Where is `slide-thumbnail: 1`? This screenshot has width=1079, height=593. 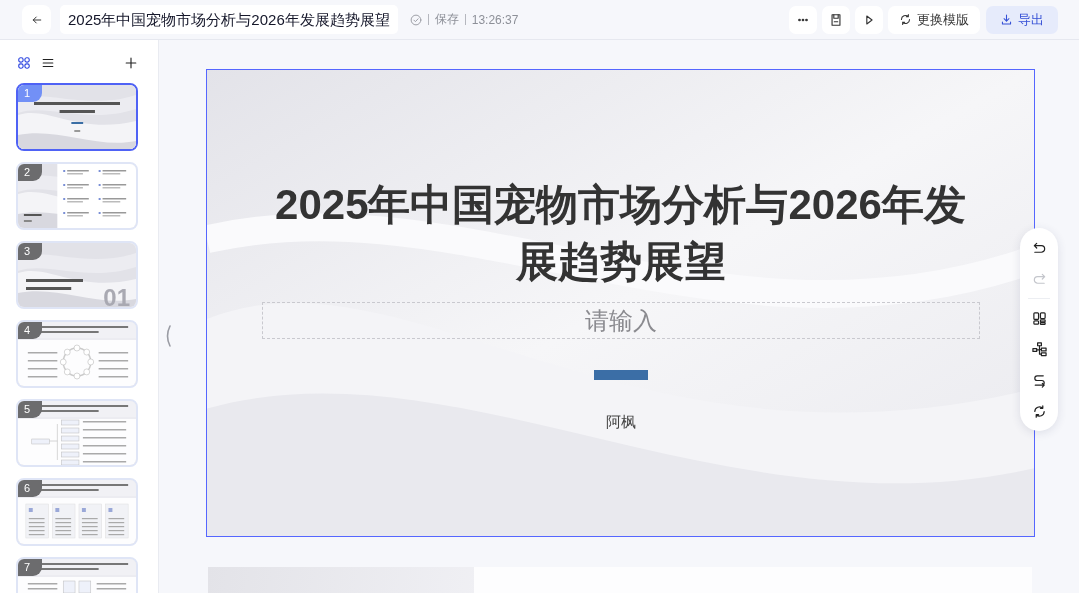
slide-thumbnail: 1 is located at coordinates (77, 117).